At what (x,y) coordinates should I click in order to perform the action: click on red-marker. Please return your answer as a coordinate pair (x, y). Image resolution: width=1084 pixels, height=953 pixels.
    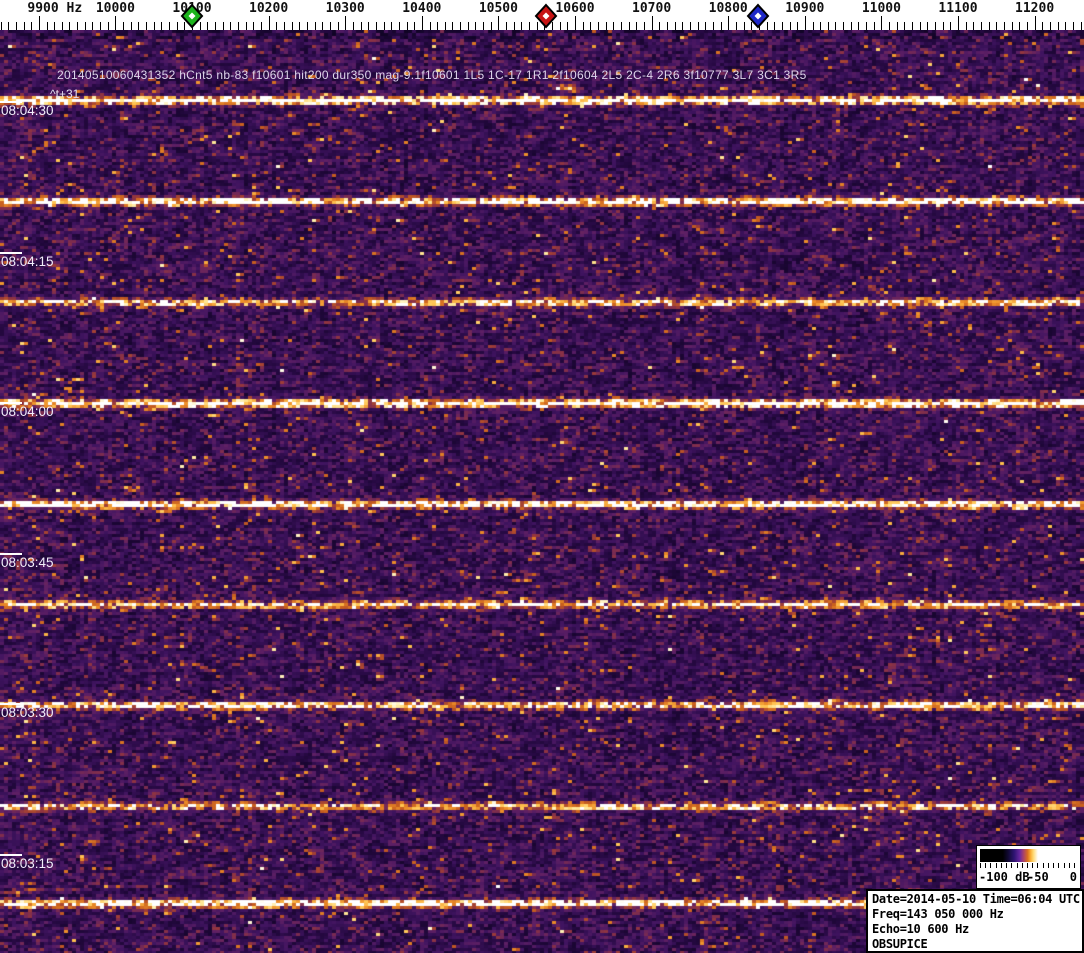
    Looking at the image, I should click on (546, 18).